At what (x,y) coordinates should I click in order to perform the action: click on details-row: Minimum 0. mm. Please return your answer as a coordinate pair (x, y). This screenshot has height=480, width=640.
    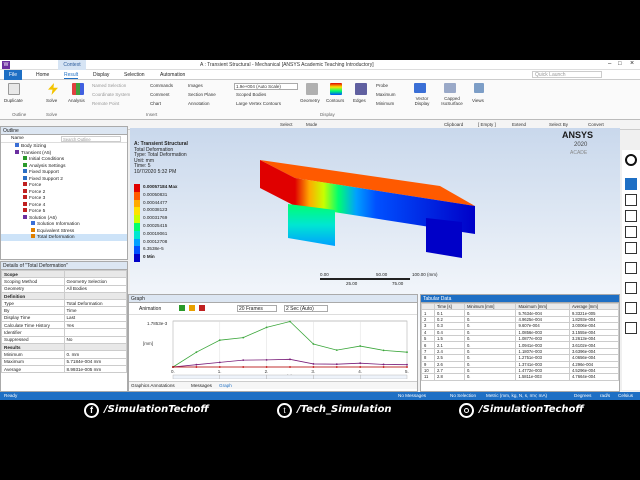
    Looking at the image, I should click on (64, 354).